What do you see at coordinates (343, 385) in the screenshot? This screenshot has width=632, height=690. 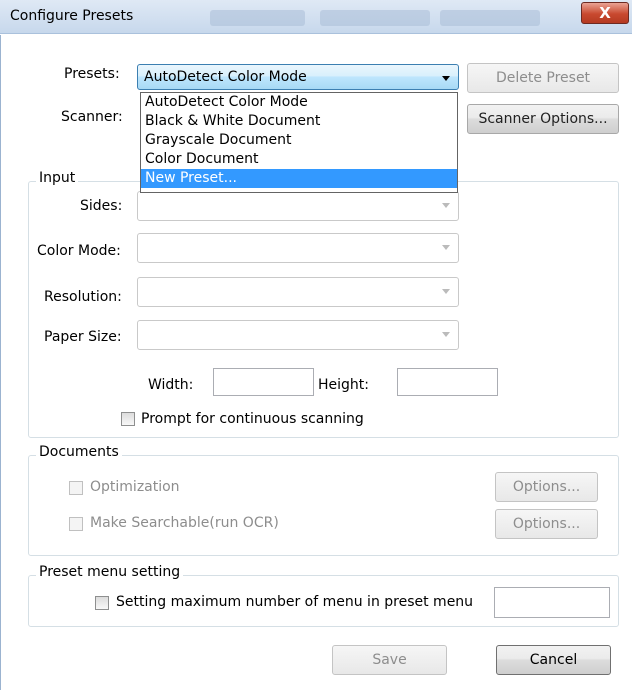 I see `height-label: Height:` at bounding box center [343, 385].